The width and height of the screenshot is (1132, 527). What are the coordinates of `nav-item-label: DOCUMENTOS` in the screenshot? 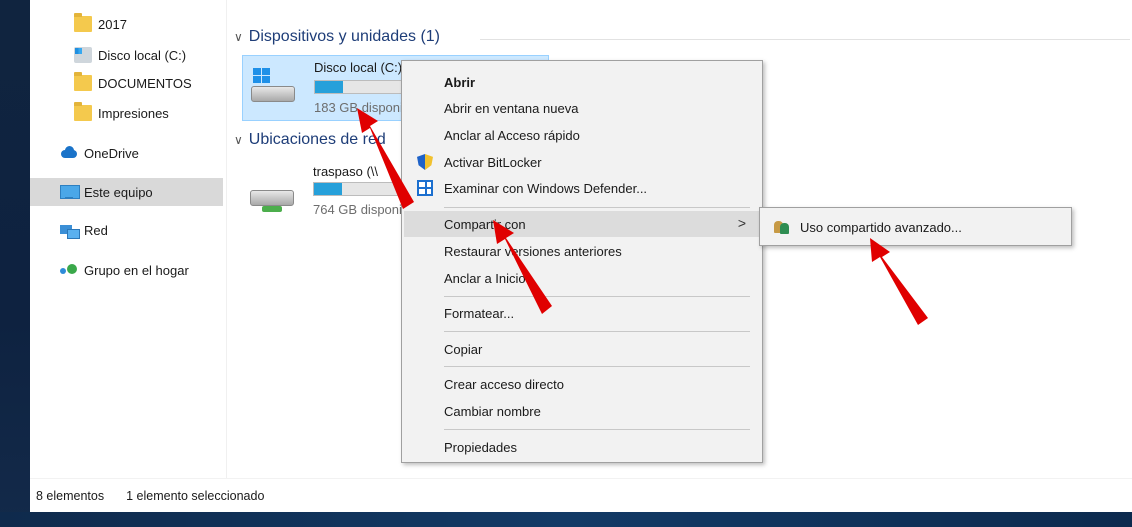 It's located at (145, 83).